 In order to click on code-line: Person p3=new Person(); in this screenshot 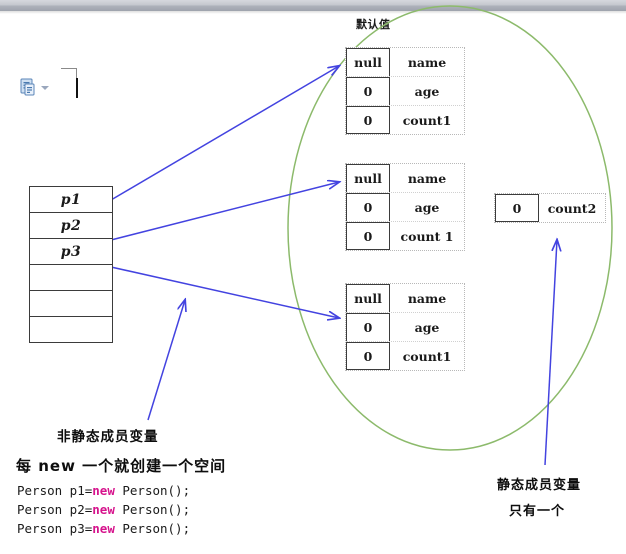, I will do `click(103, 528)`.